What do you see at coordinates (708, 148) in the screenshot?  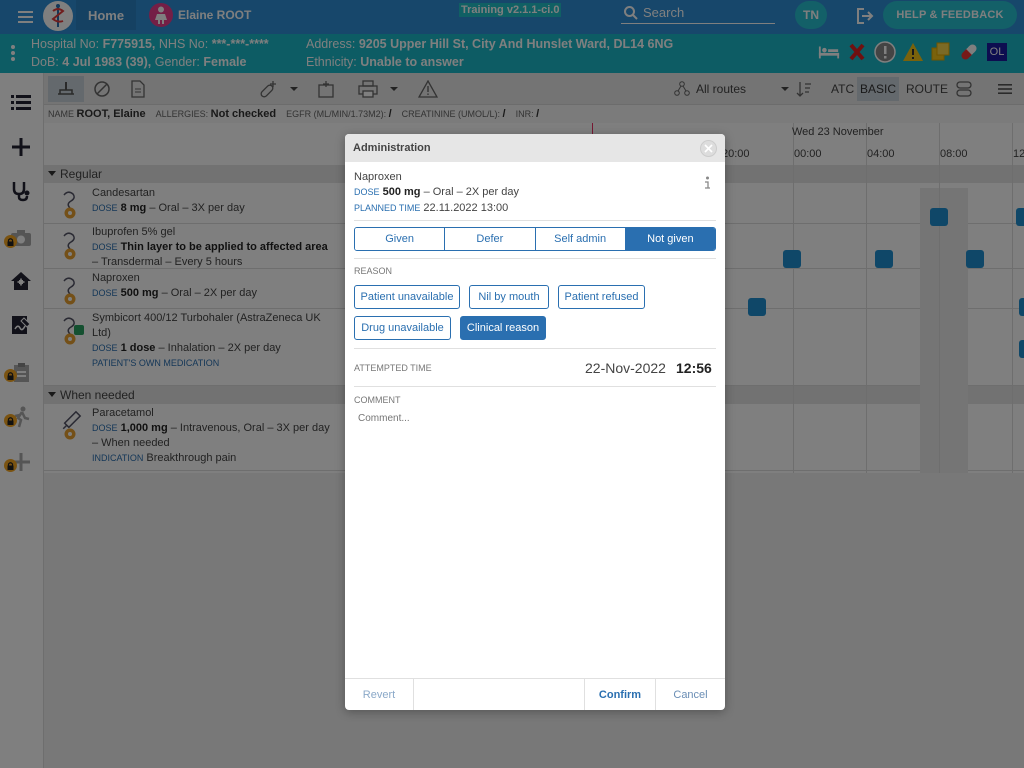 I see `close-icon` at bounding box center [708, 148].